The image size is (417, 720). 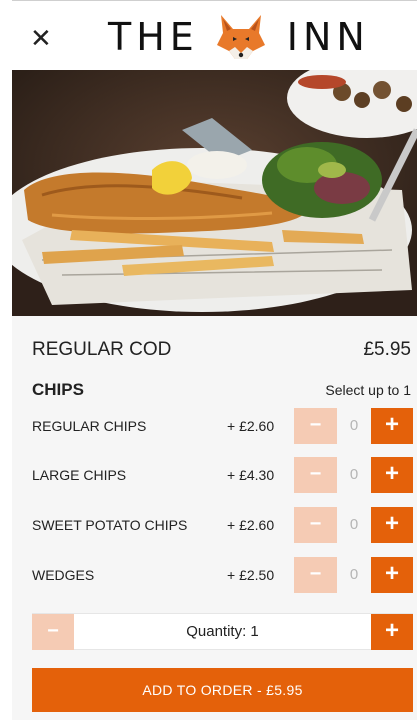 I want to click on option-regular-chips: REGULAR CHIPS + £2.60 − 0 +, so click(x=222, y=426).